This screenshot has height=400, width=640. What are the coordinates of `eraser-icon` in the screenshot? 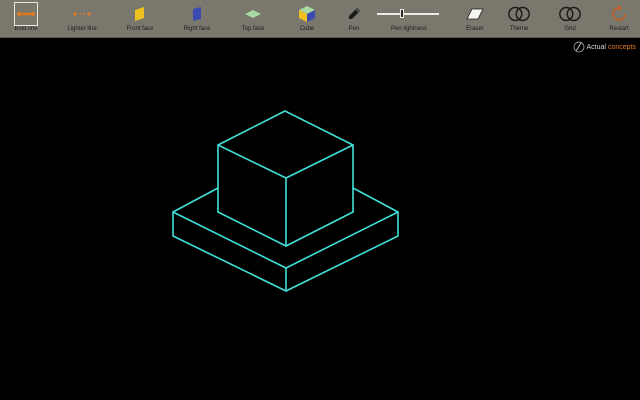 It's located at (475, 14).